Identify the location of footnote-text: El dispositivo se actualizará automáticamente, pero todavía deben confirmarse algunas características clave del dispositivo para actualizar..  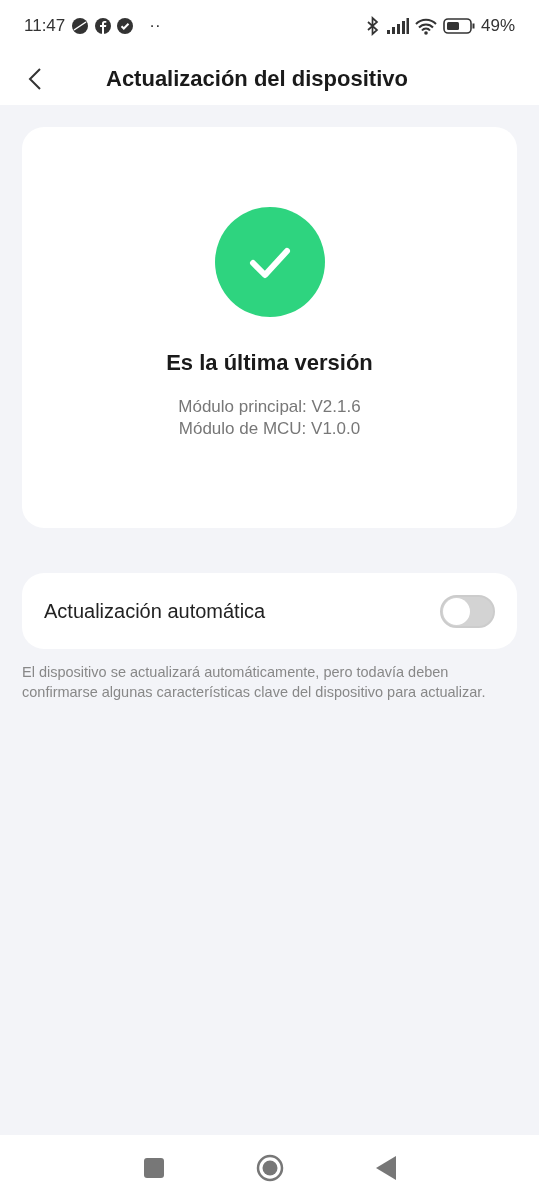
(254, 682).